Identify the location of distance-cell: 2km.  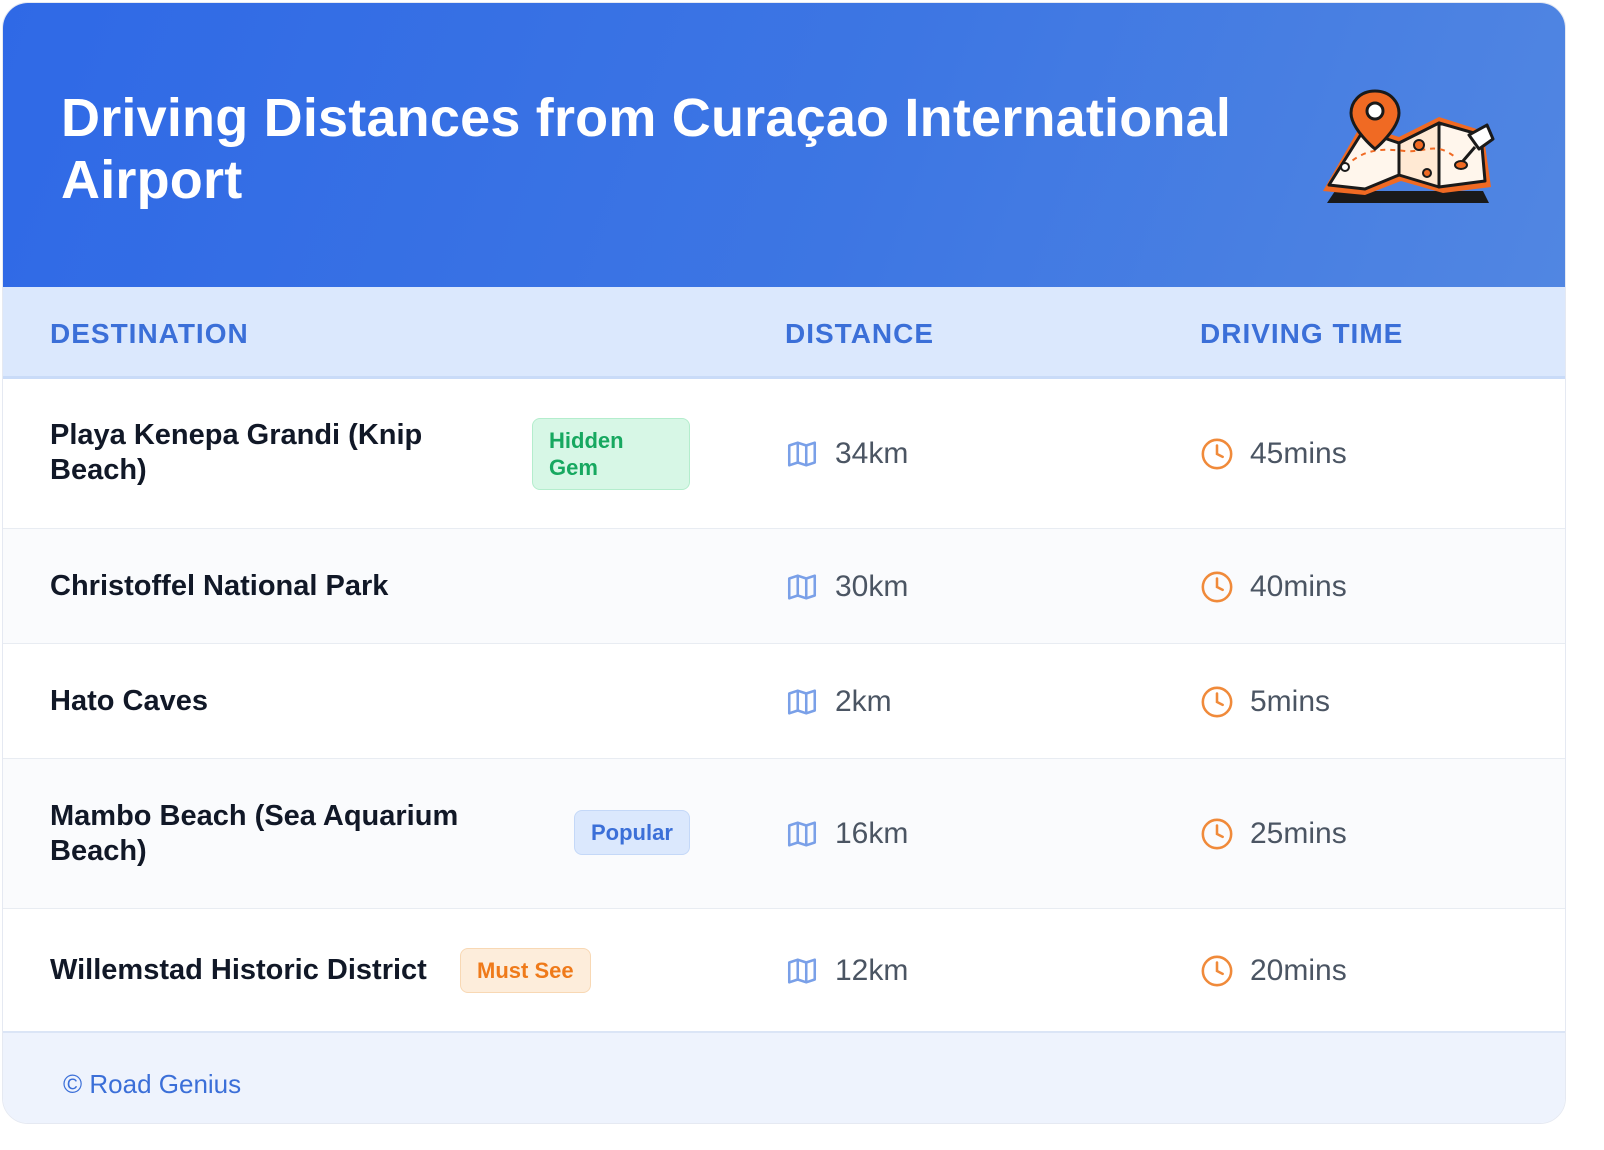
(838, 702).